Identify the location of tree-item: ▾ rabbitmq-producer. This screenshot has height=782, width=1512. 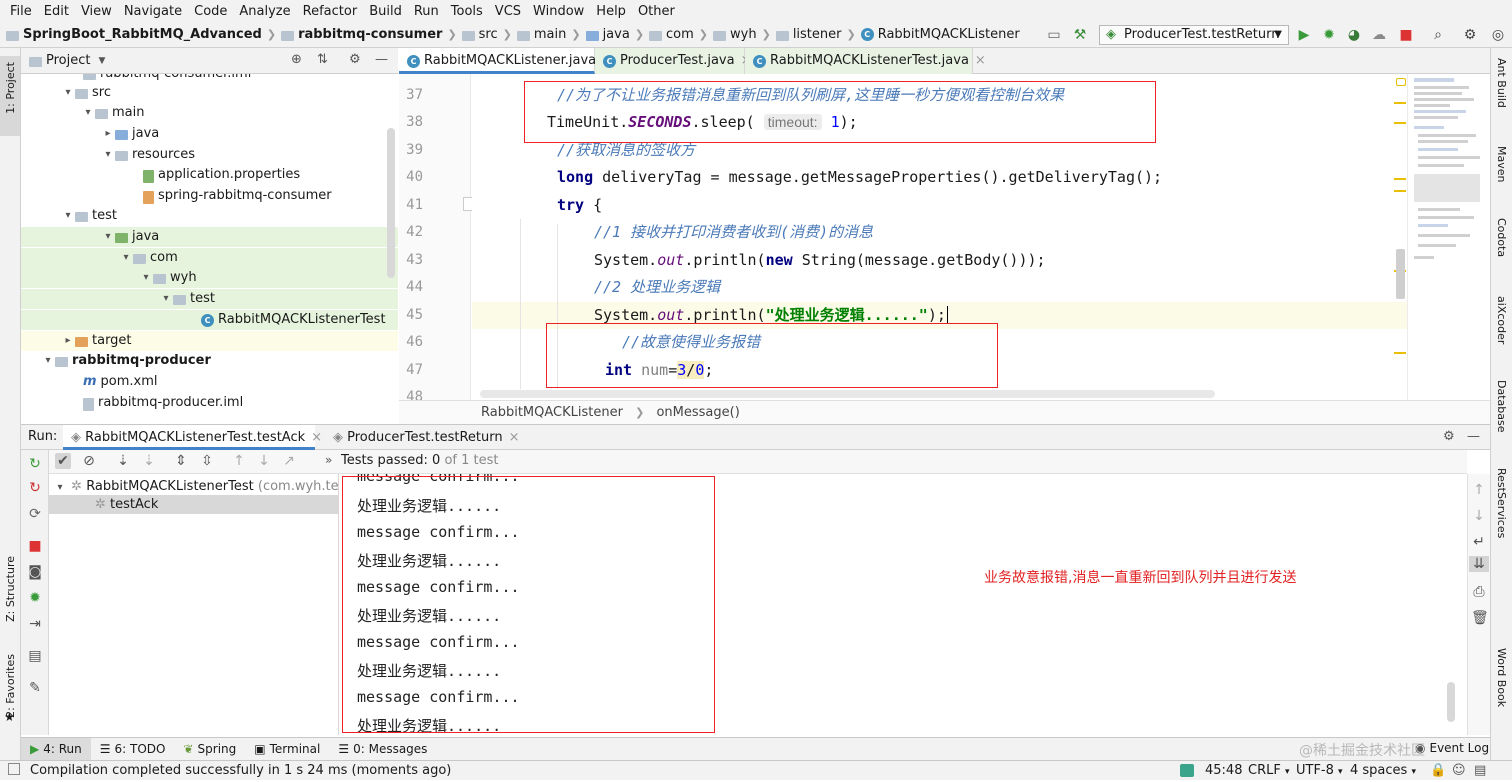
(209, 361).